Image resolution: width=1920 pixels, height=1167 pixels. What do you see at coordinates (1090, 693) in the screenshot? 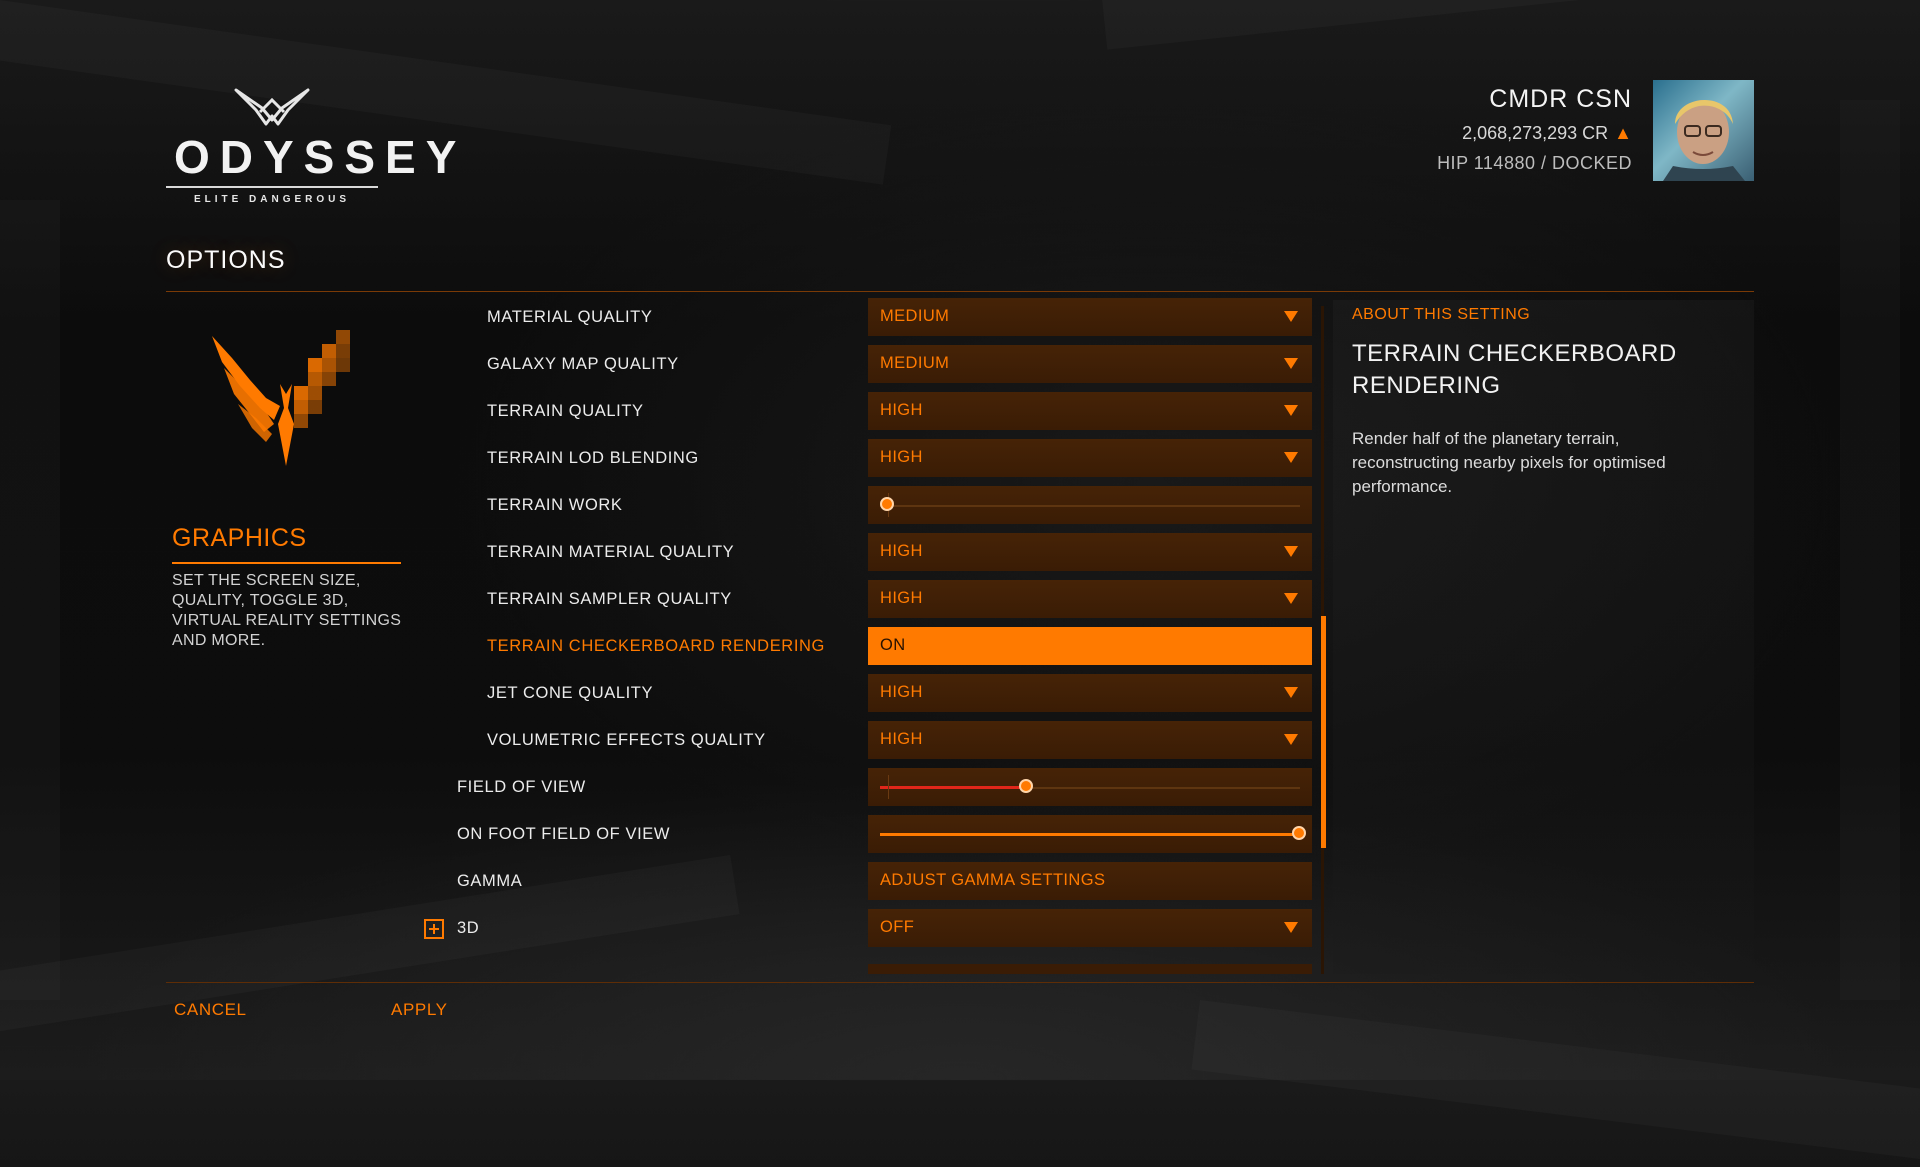
I see `jet-cone-quality-dropdown: HIGH` at bounding box center [1090, 693].